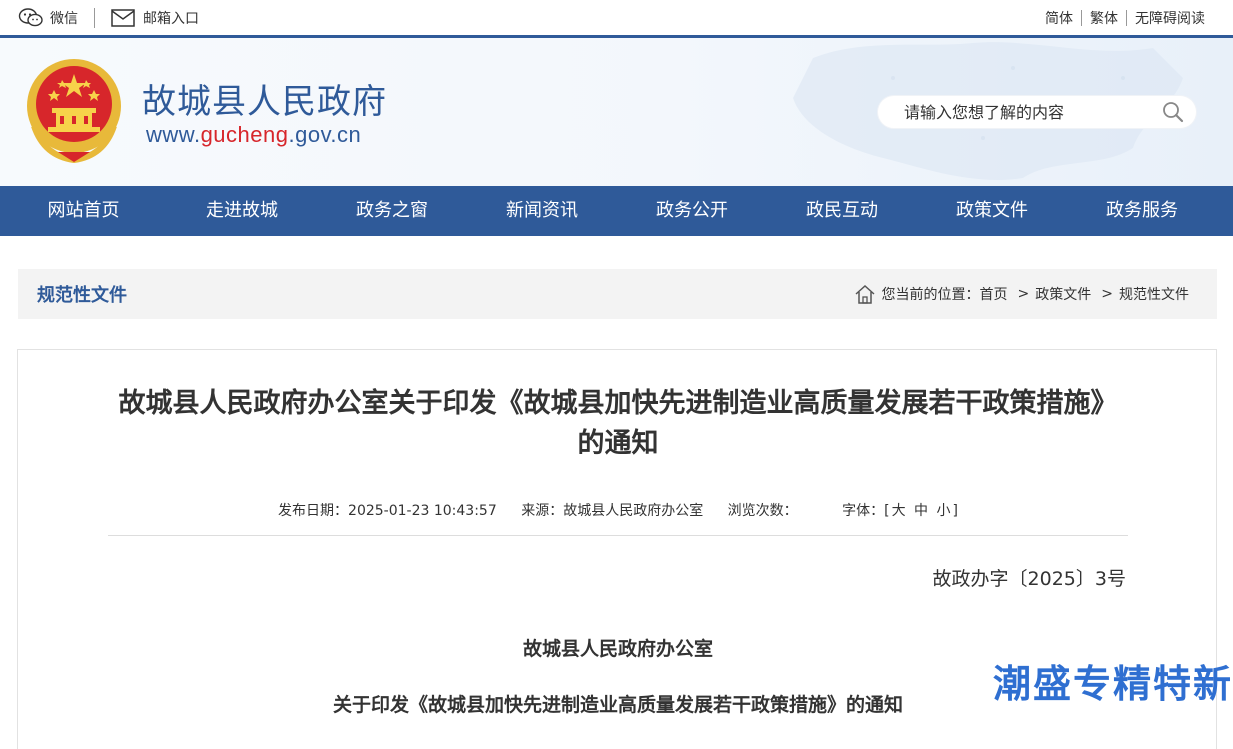 This screenshot has width=1233, height=749. Describe the element at coordinates (1024, 112) in the screenshot. I see `search-input` at that location.